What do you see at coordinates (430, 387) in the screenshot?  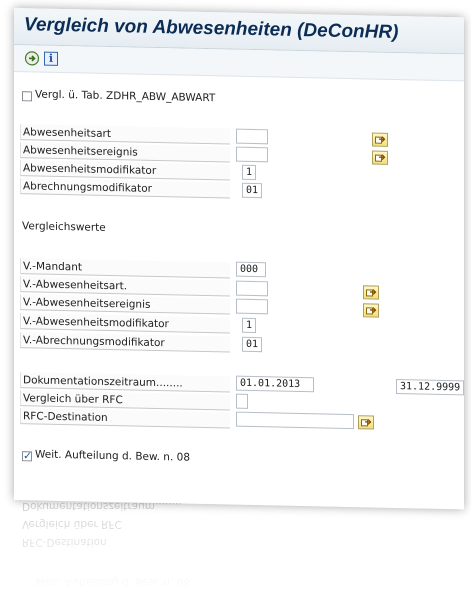 I see `doc-period-to-field: 31.12.9999` at bounding box center [430, 387].